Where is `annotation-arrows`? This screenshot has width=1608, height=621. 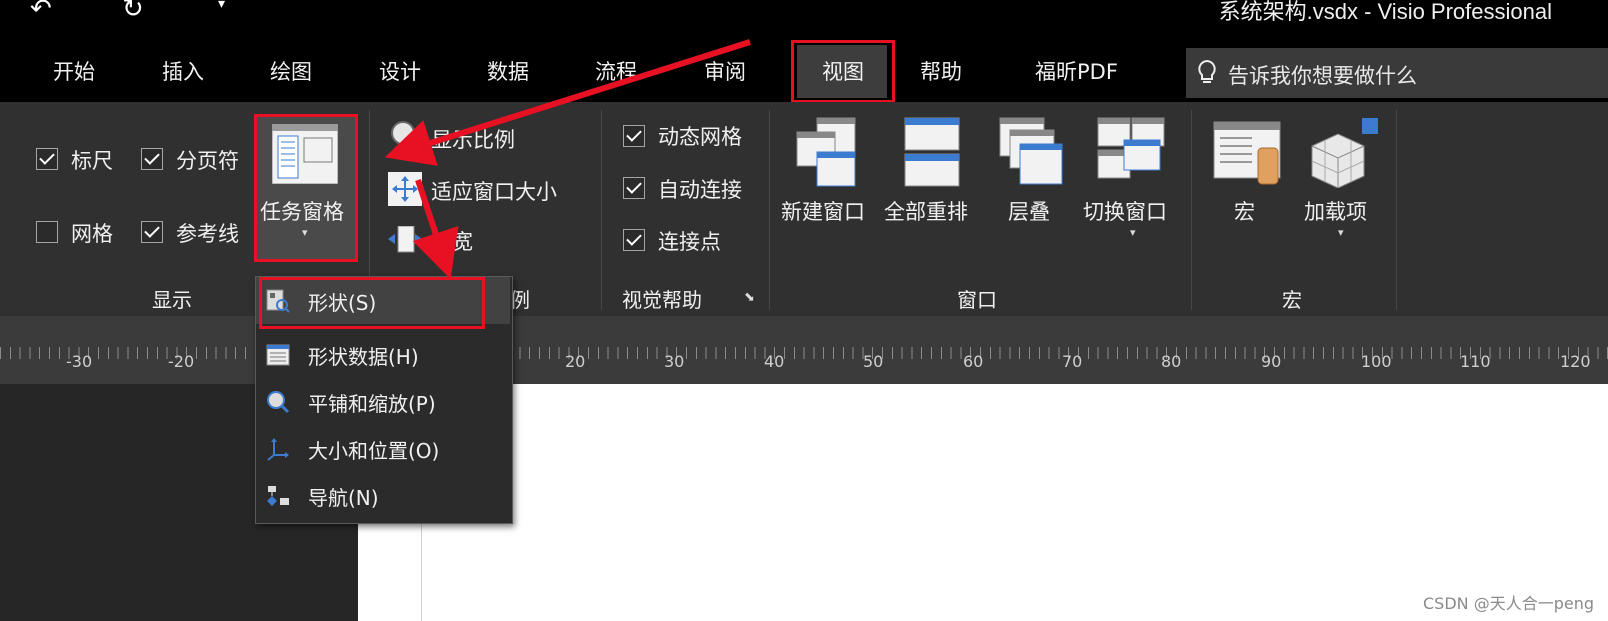
annotation-arrows is located at coordinates (567, 159).